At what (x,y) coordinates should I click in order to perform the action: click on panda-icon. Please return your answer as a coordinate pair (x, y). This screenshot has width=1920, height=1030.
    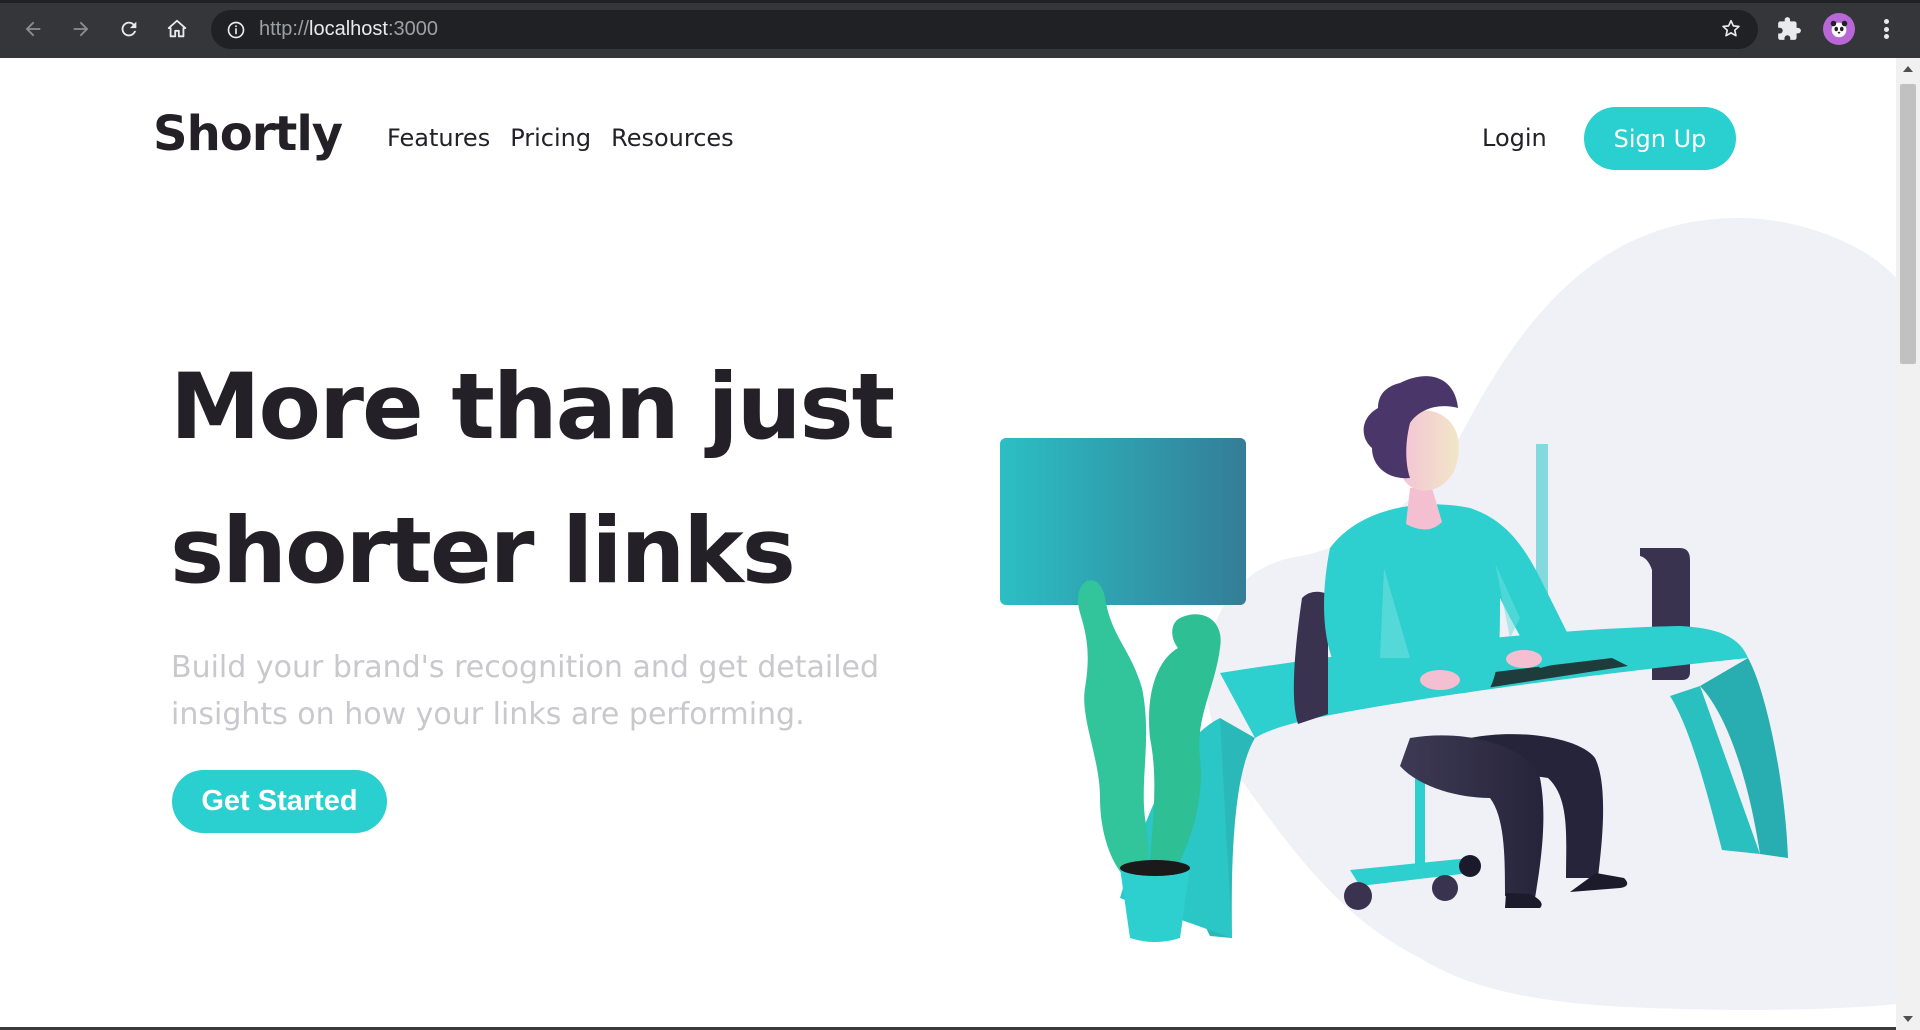
    Looking at the image, I should click on (1839, 29).